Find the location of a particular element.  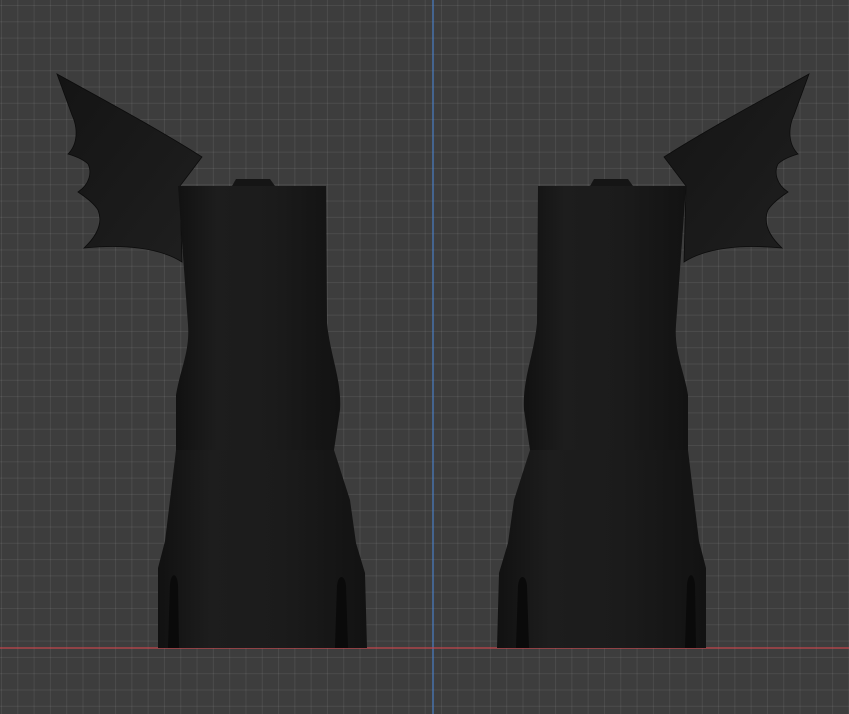

boot-right-shaft is located at coordinates (605, 318).